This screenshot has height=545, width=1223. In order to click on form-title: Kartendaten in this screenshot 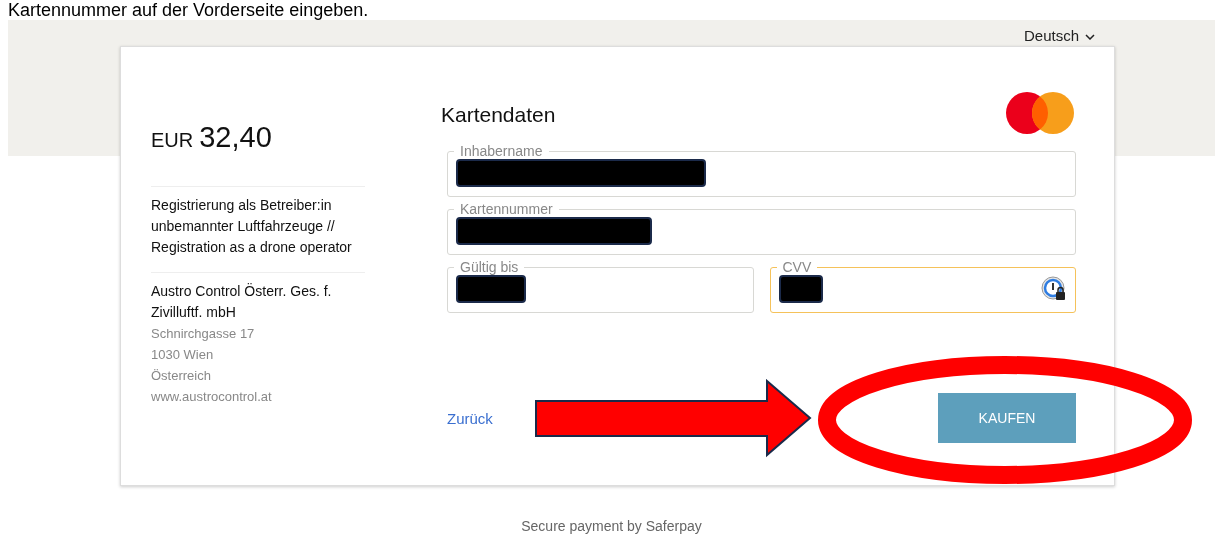, I will do `click(498, 114)`.